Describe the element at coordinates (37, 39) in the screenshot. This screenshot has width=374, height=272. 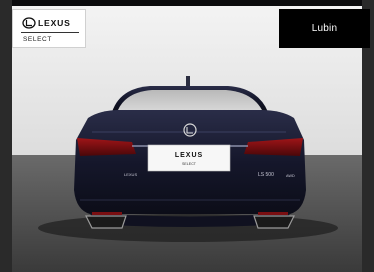
I see `select-label: SELECT` at that location.